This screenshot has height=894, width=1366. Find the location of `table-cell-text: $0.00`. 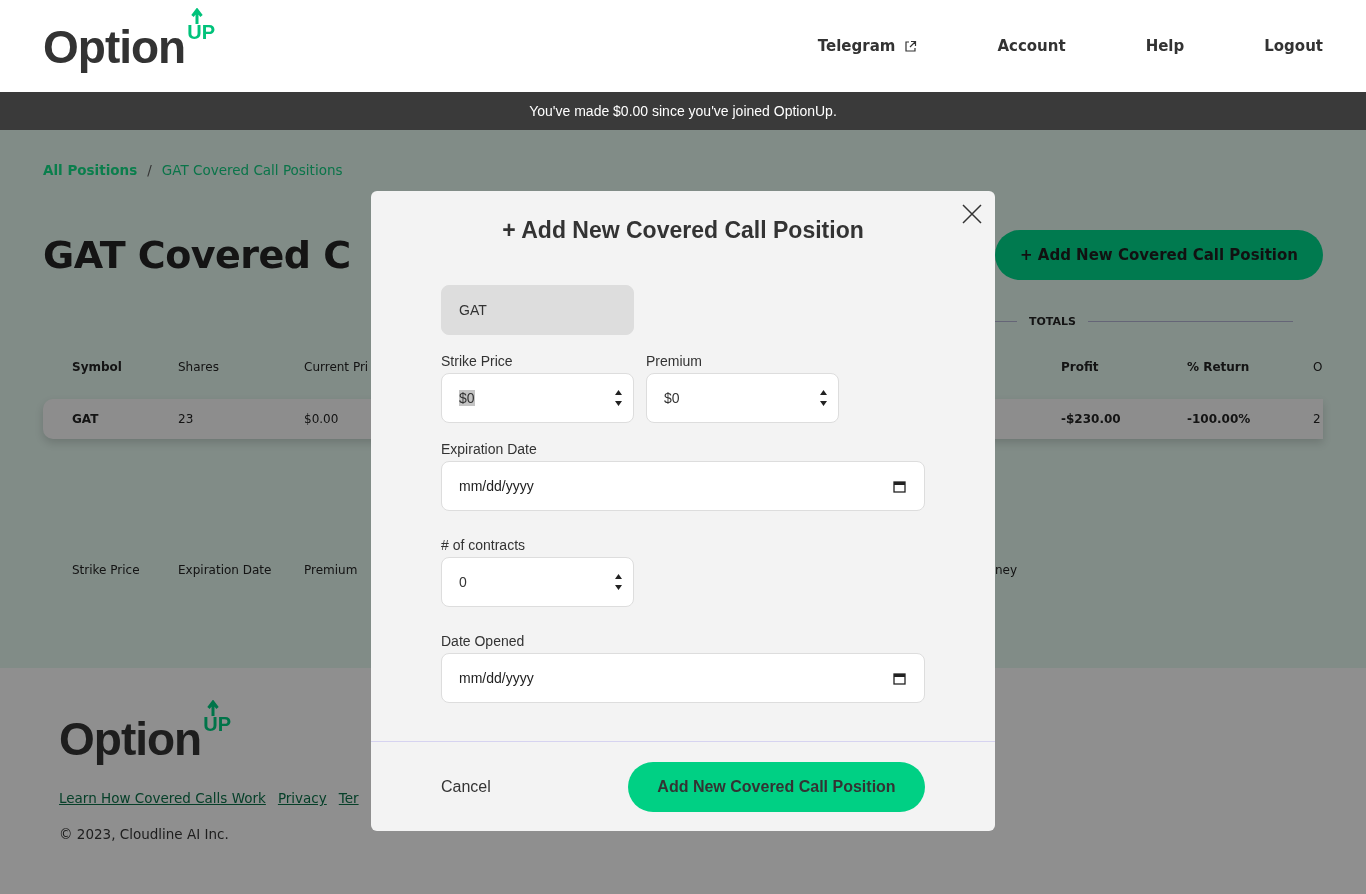

table-cell-text: $0.00 is located at coordinates (322, 419).